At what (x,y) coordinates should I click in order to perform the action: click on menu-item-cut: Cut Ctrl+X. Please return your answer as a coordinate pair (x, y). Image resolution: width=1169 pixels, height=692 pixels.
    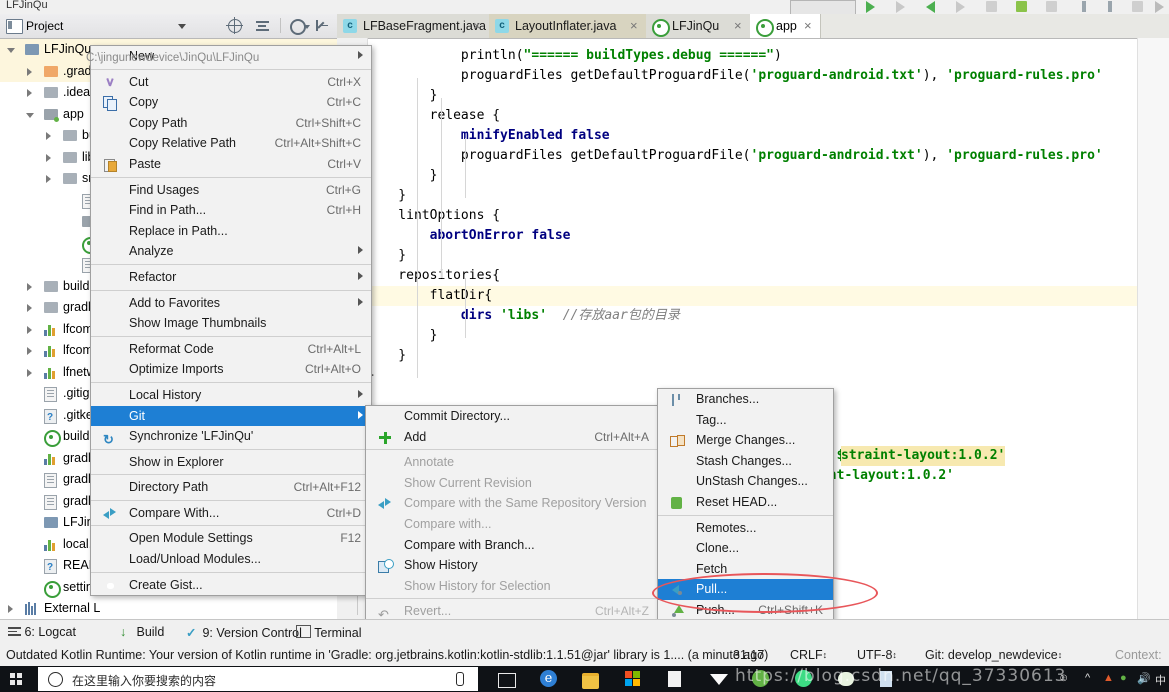
    Looking at the image, I should click on (231, 82).